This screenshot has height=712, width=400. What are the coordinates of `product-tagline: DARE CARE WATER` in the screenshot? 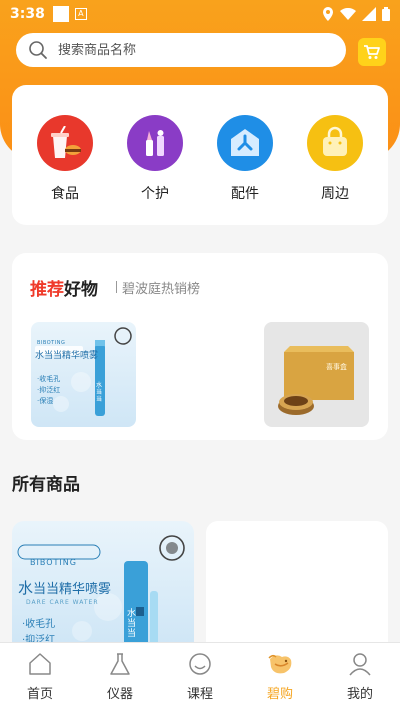 It's located at (62, 602).